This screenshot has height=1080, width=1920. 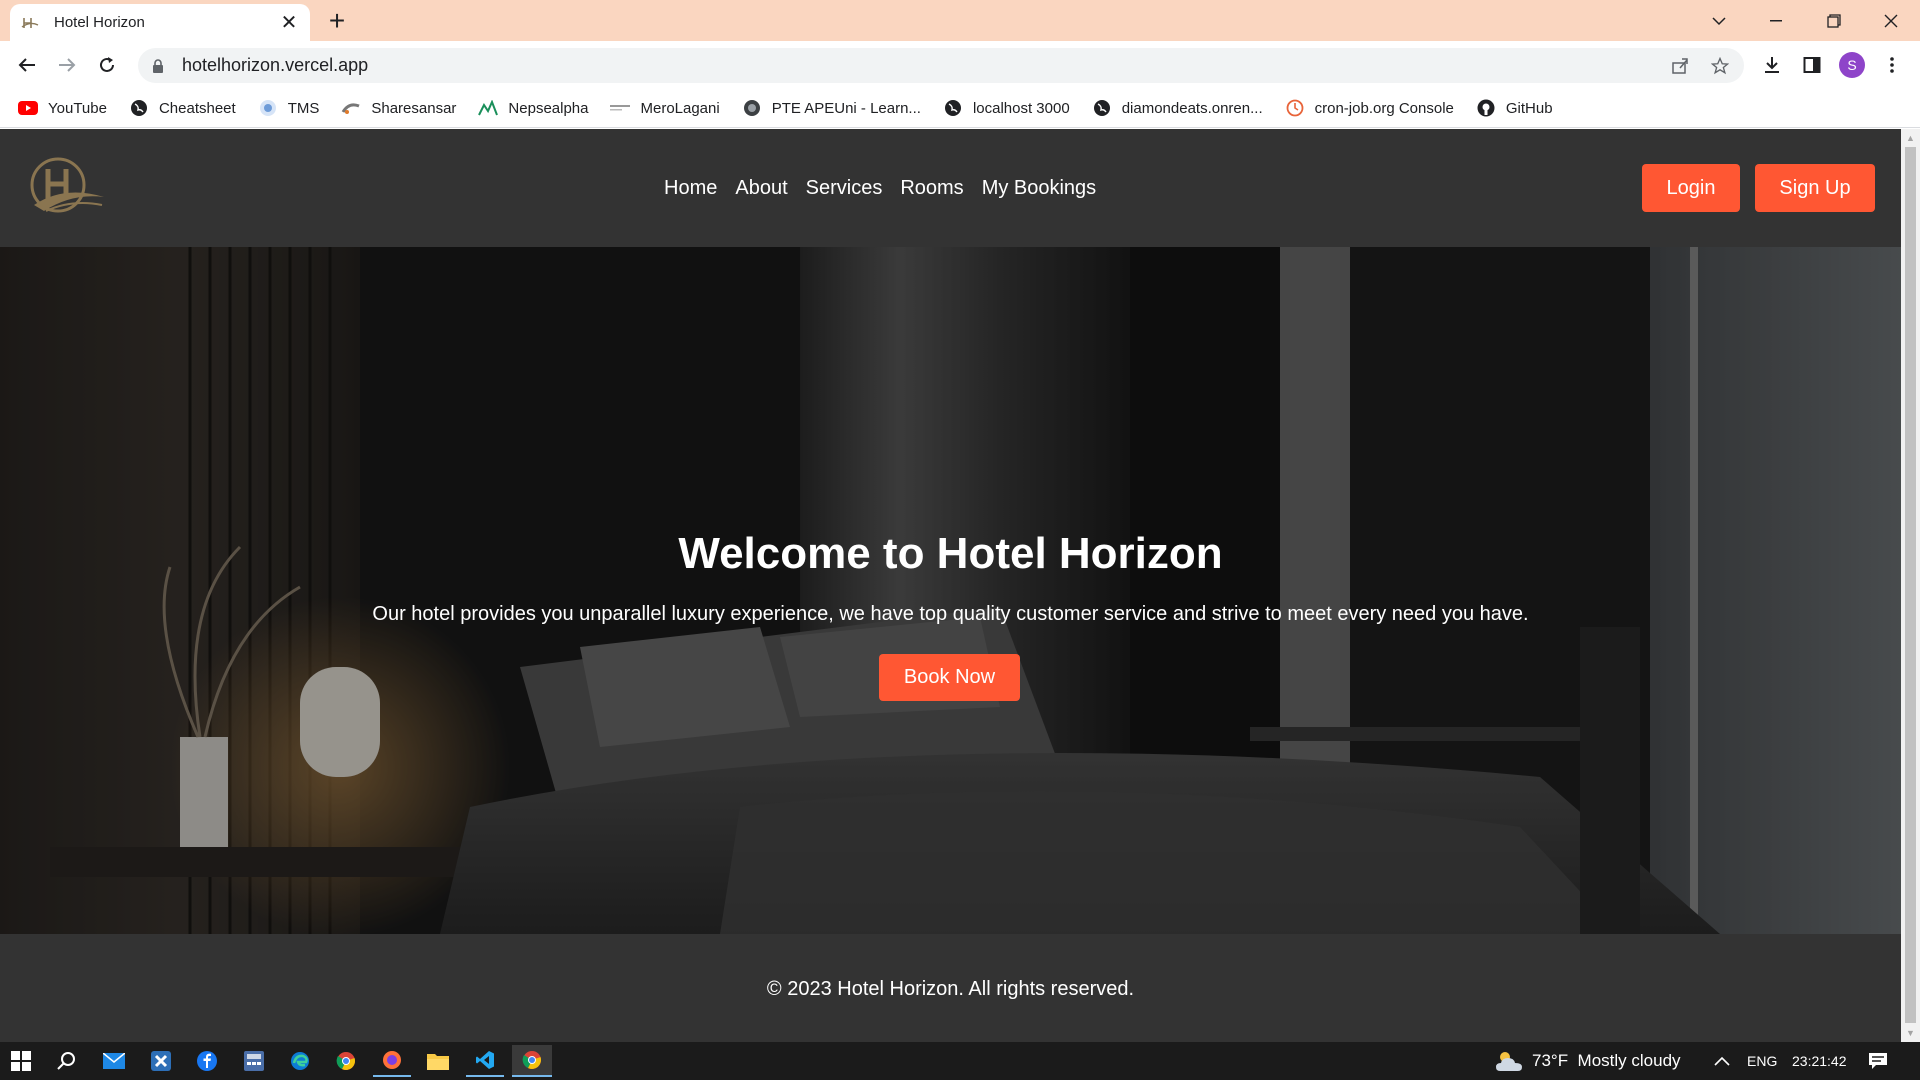 What do you see at coordinates (438, 1061) in the screenshot?
I see `file-explorer-icon` at bounding box center [438, 1061].